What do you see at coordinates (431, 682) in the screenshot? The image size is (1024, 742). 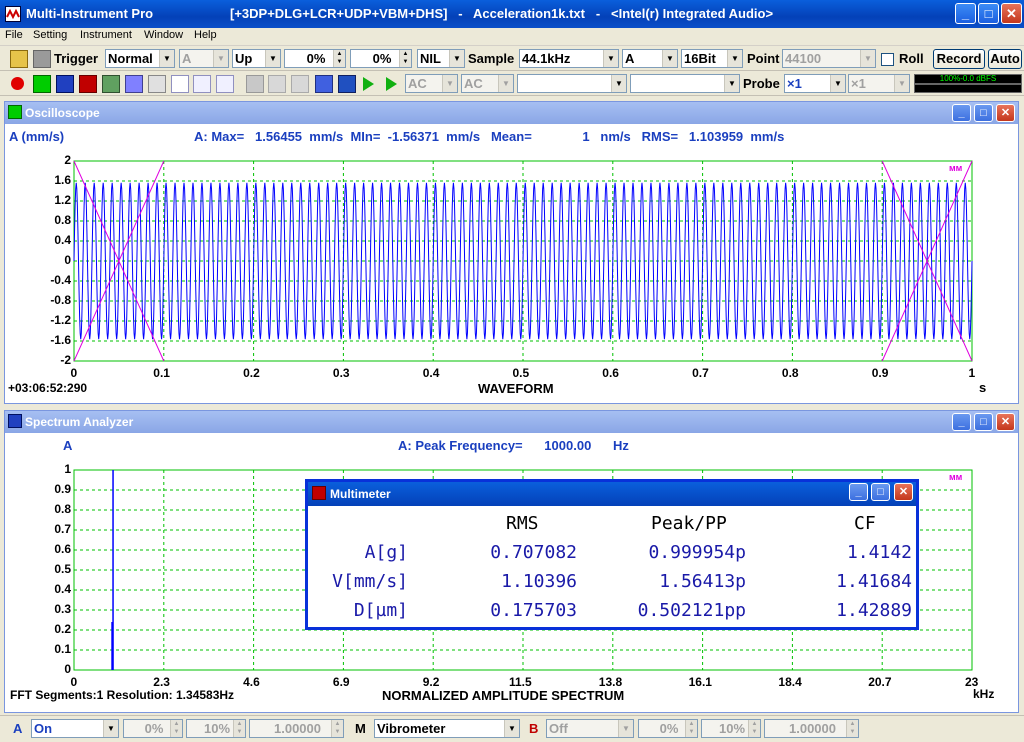 I see `x-tick-label: 9.2` at bounding box center [431, 682].